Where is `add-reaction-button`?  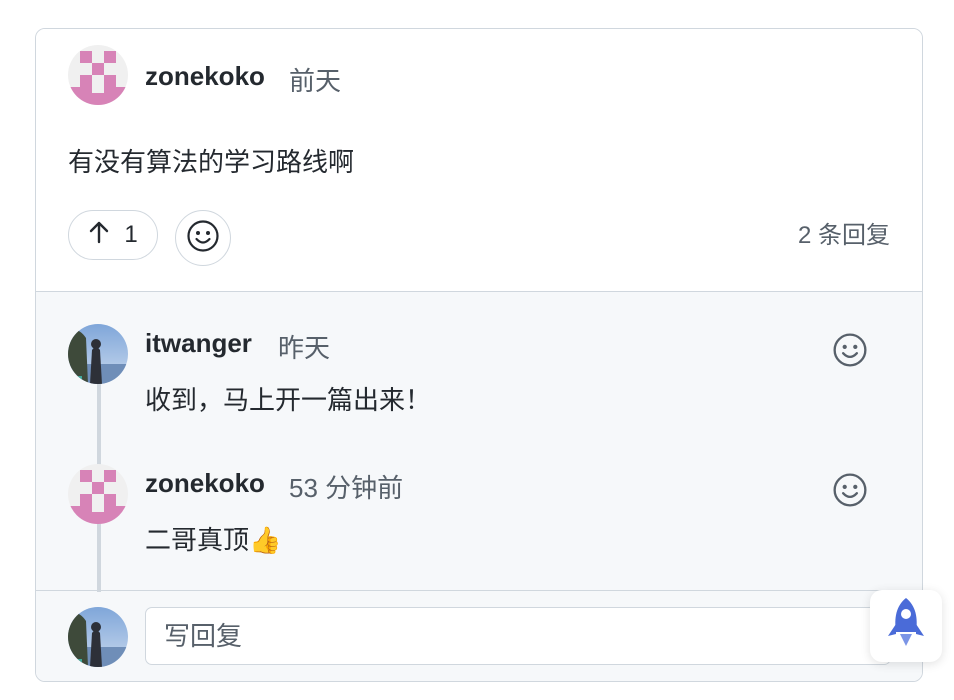 add-reaction-button is located at coordinates (203, 238).